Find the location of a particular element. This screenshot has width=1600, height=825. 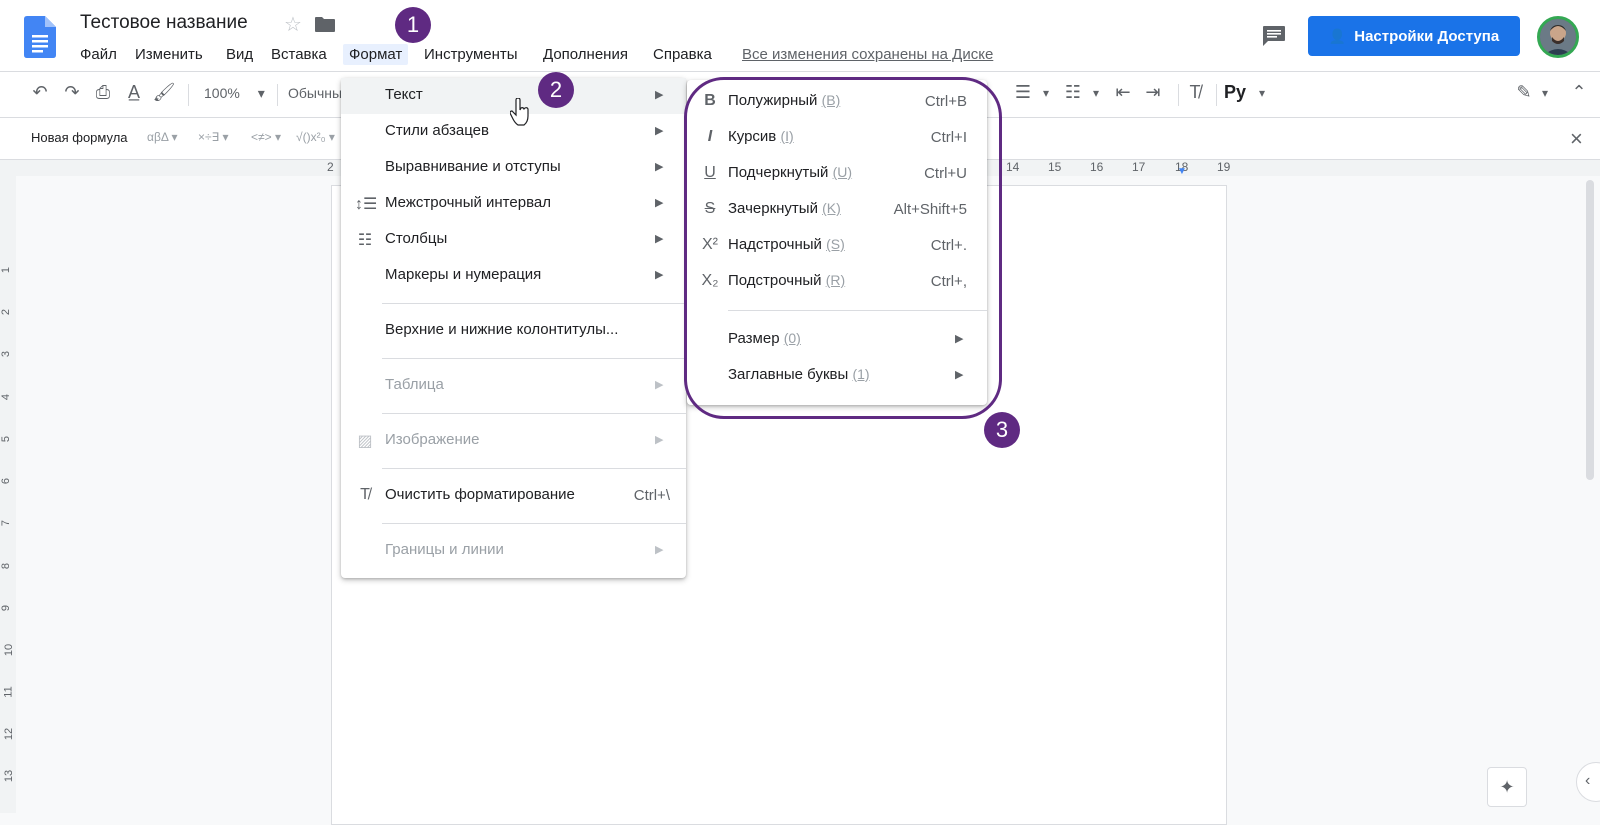

close-icon: × is located at coordinates (1576, 139).